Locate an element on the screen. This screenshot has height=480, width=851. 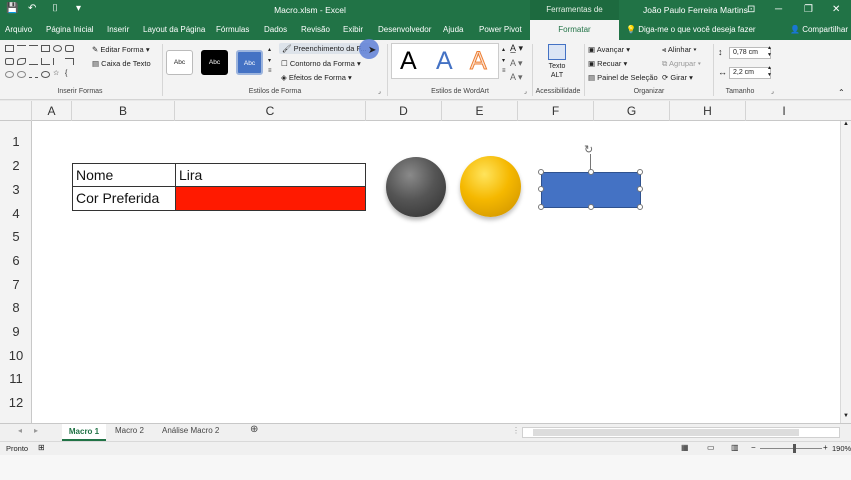
group-button: ⧉ Agrupar ▾ is located at coordinates (681, 64).